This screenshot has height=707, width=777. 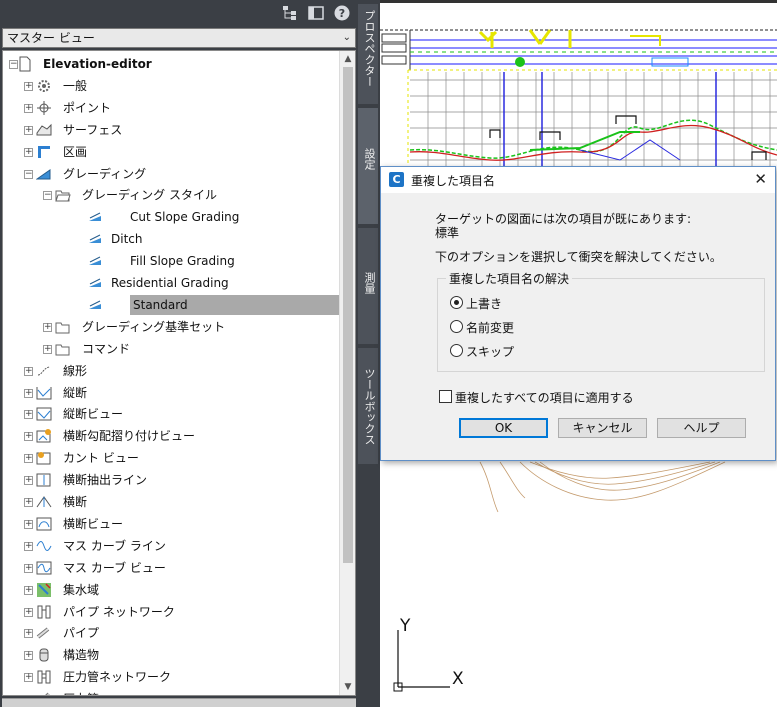 I want to click on tree-item: − グレーディング スタイル, so click(x=171, y=195).